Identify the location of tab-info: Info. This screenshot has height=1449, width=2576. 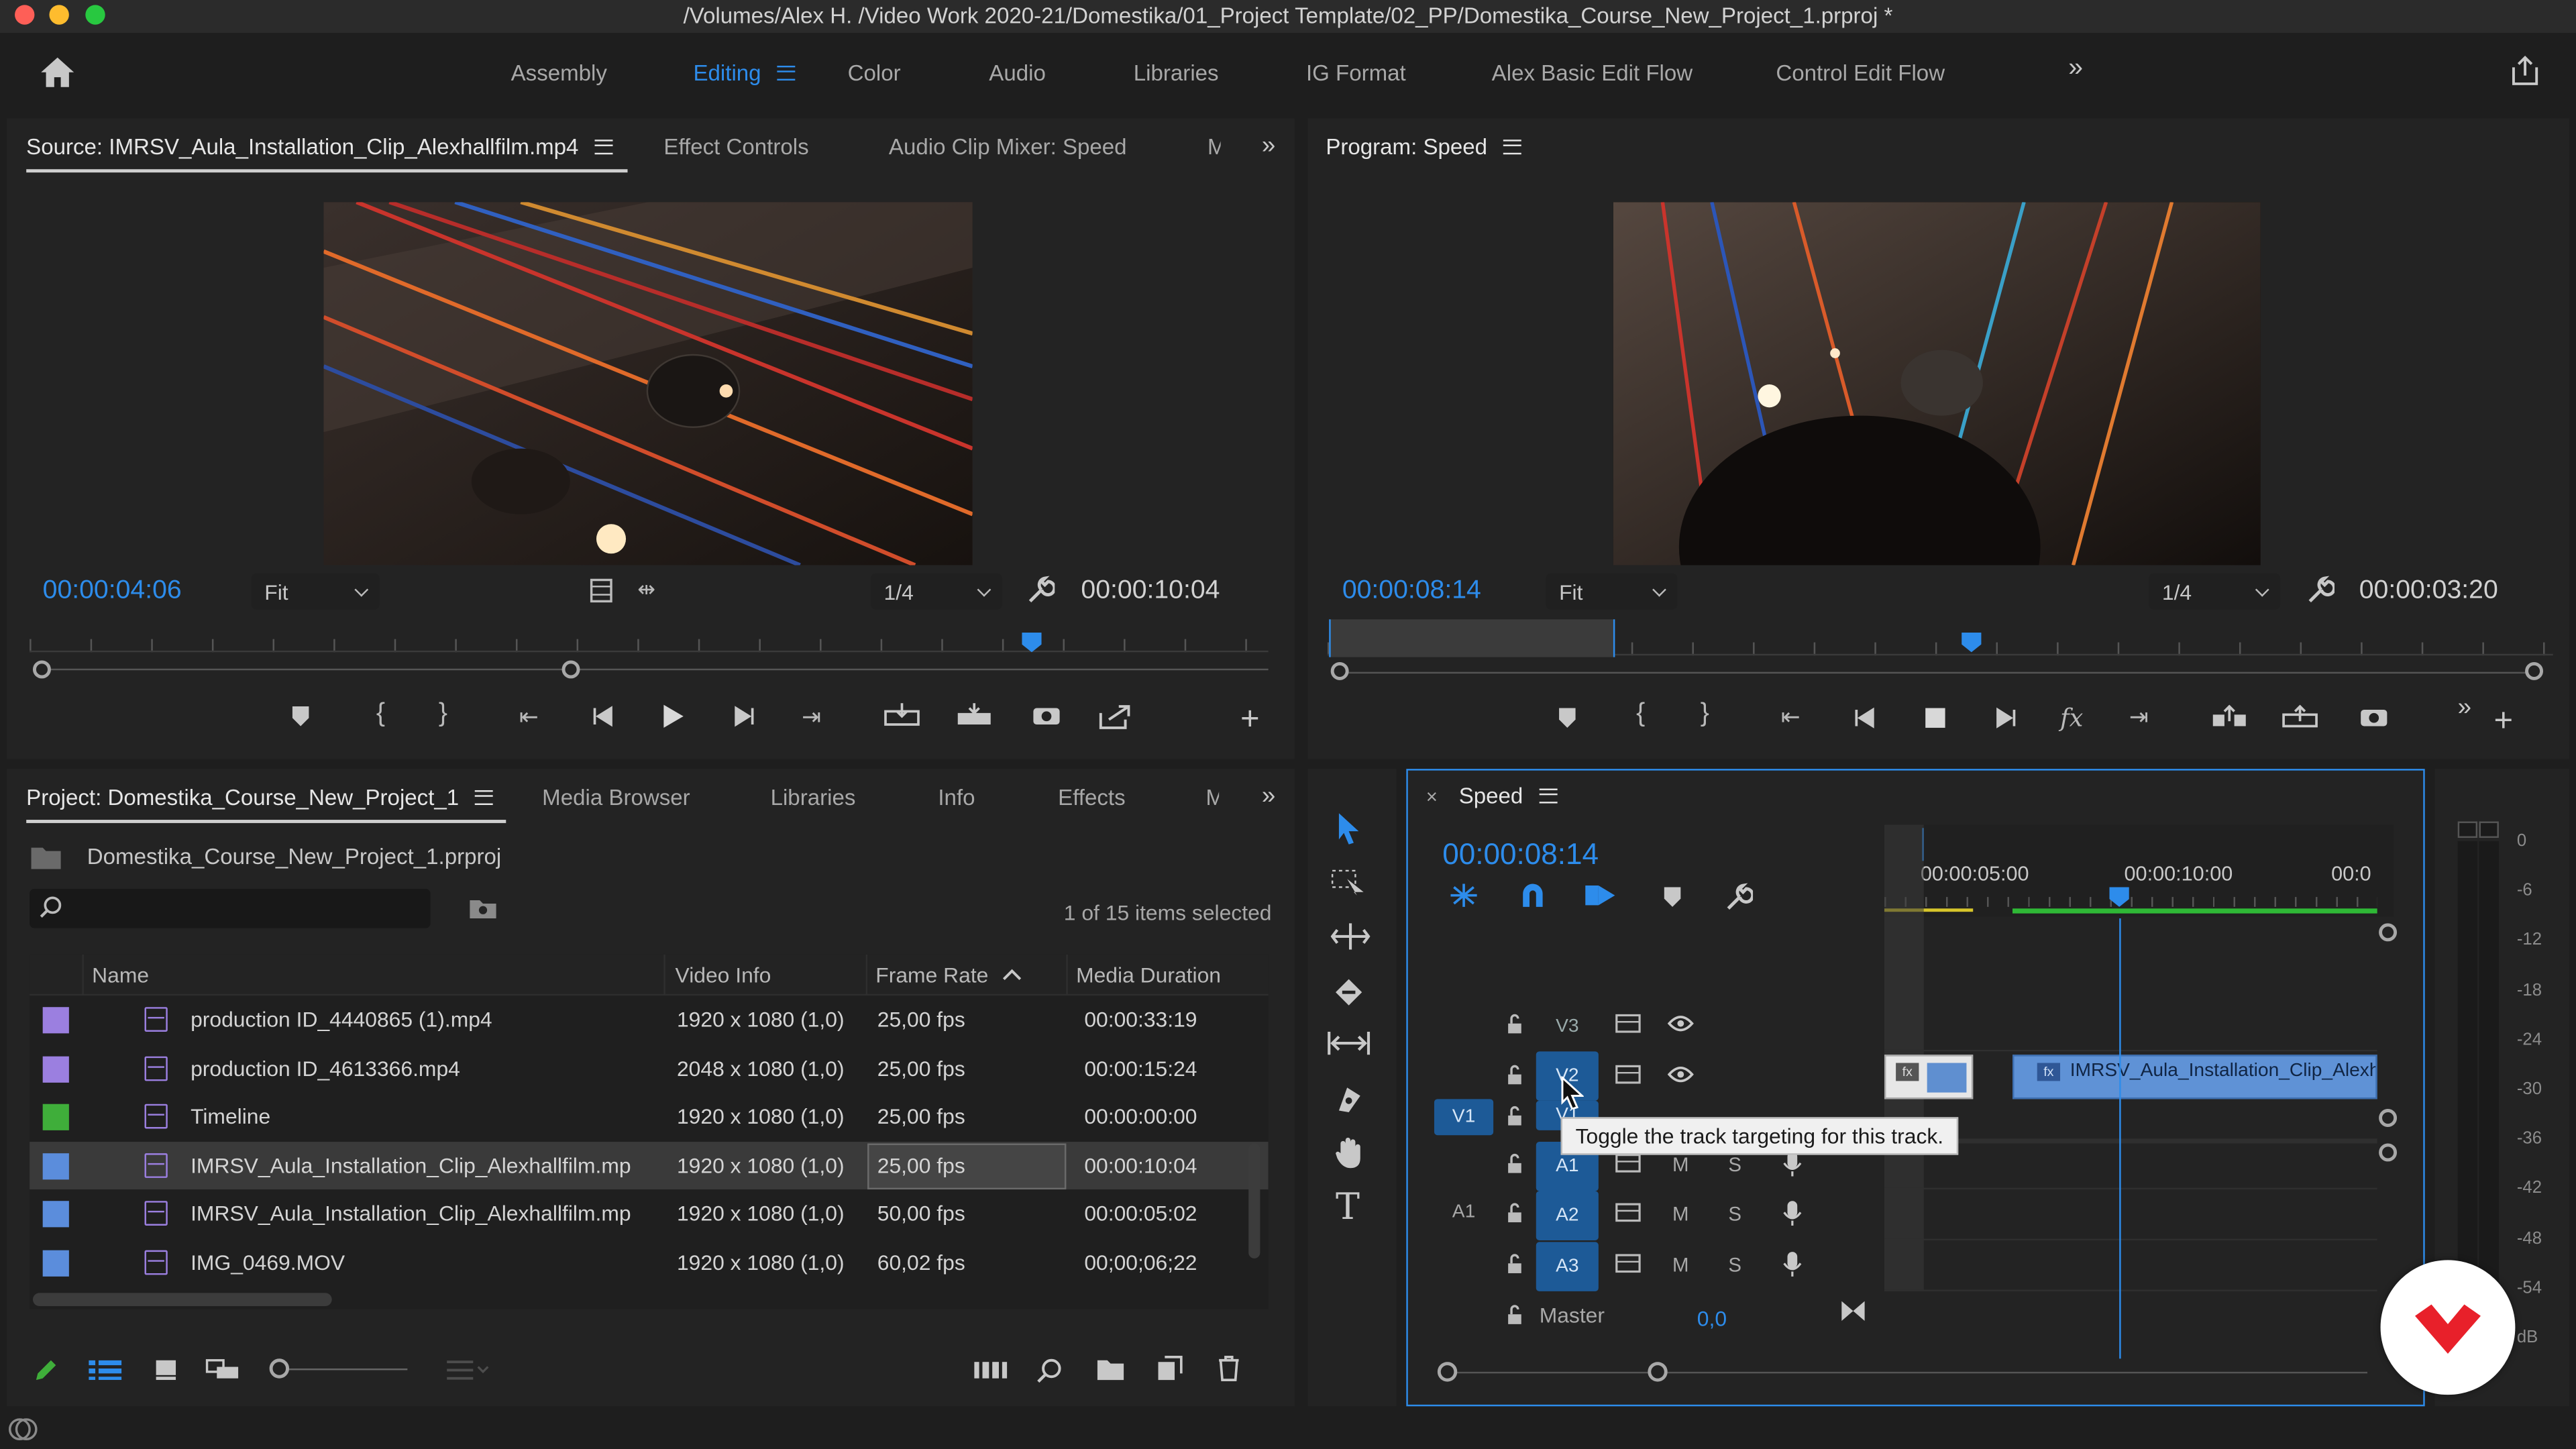
(956, 796).